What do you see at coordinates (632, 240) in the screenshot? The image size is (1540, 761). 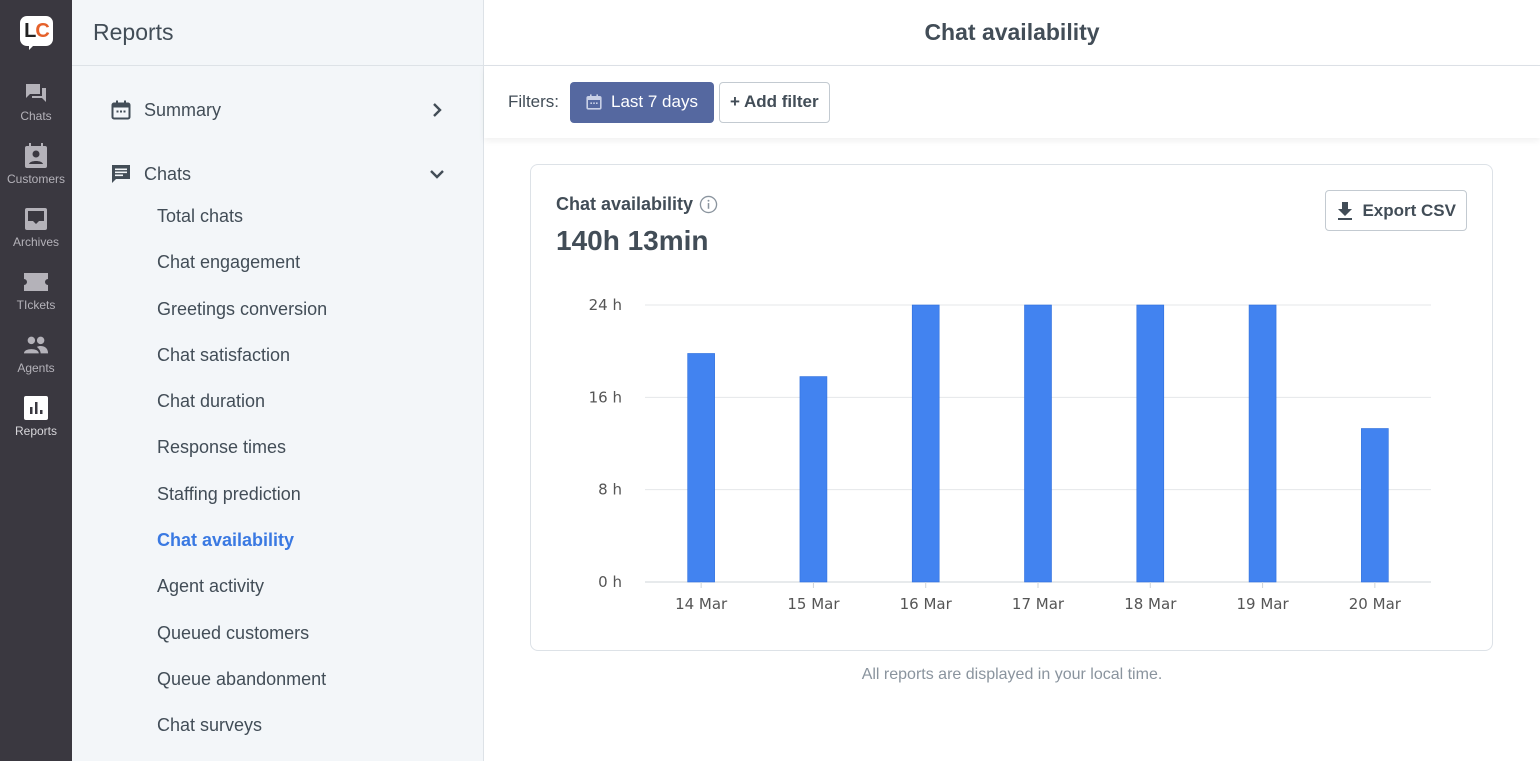 I see `total-availability-value: 140h 13min` at bounding box center [632, 240].